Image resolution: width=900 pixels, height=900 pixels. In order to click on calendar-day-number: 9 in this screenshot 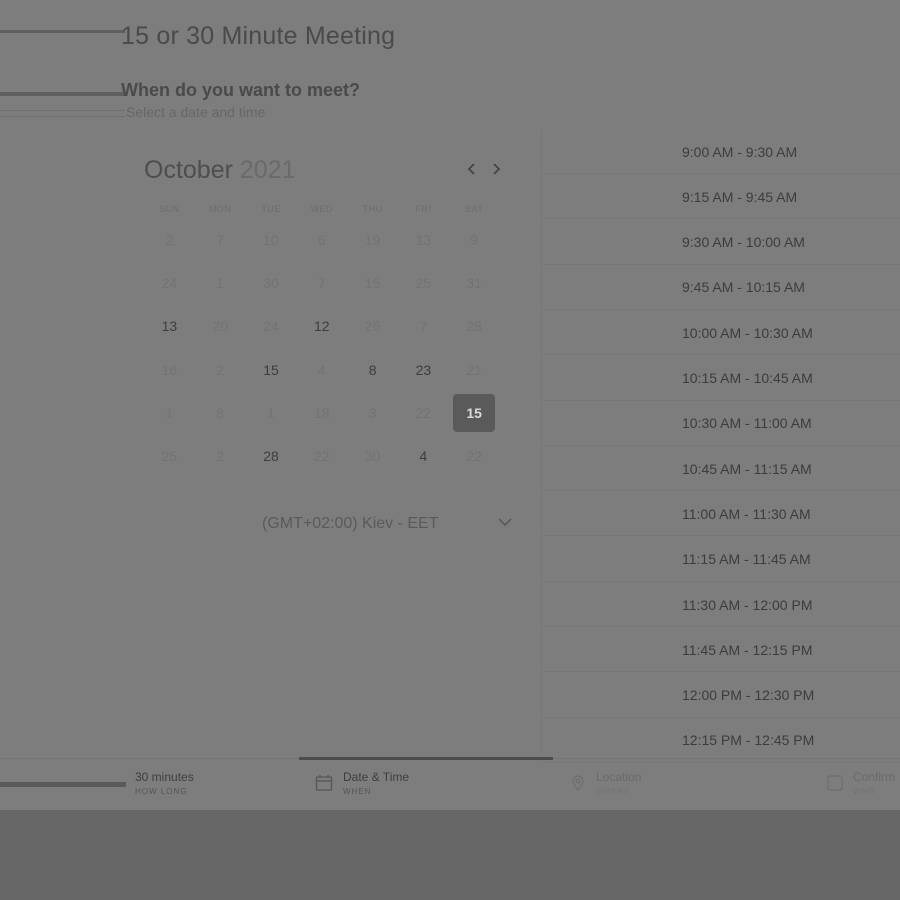, I will do `click(474, 239)`.